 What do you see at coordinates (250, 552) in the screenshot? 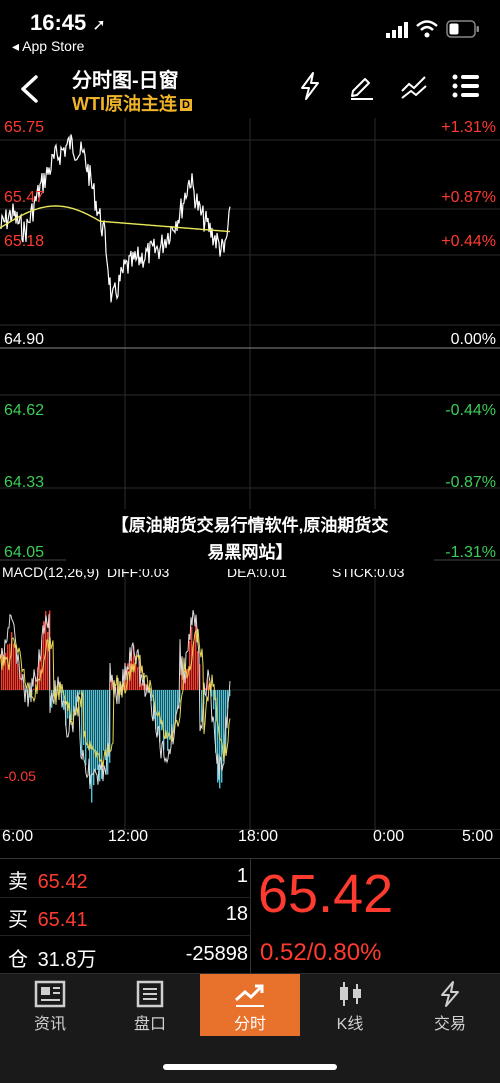
I see `banner-line: 易黑网站】` at bounding box center [250, 552].